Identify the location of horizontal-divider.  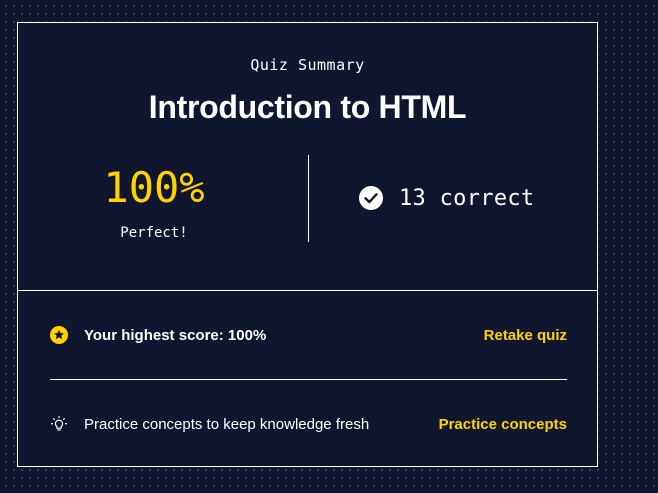
(308, 379).